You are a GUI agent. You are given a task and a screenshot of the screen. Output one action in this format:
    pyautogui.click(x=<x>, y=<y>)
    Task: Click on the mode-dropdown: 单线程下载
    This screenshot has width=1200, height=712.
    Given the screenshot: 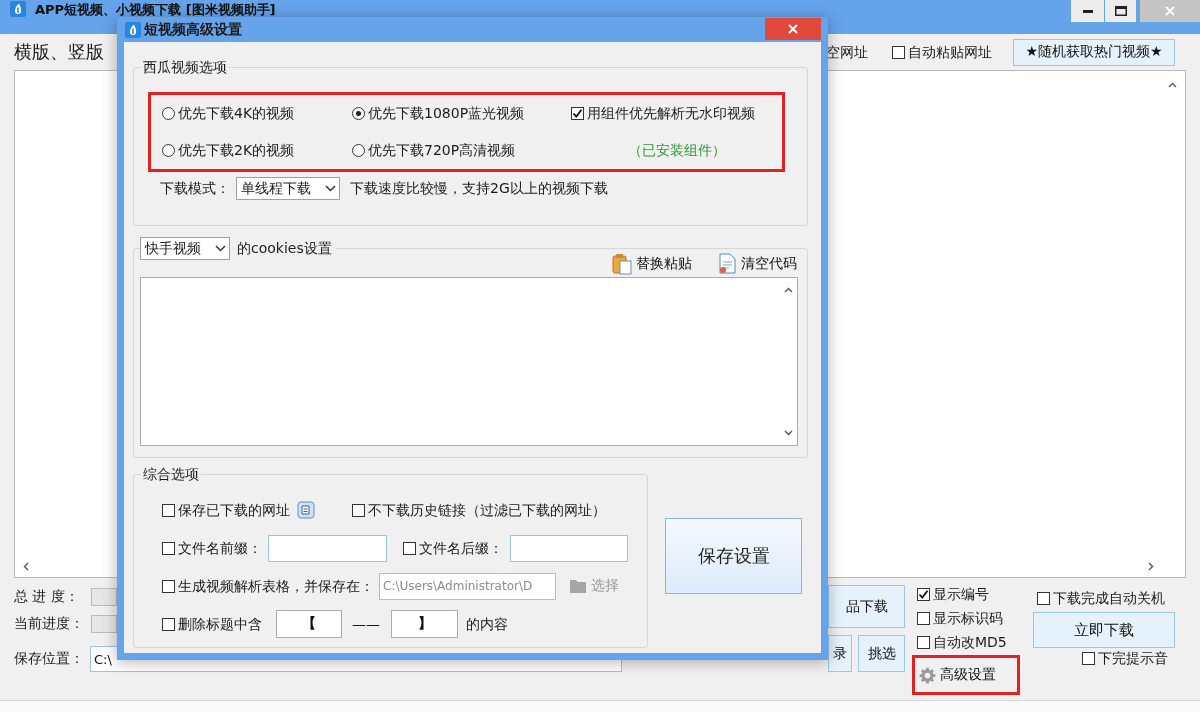 What is the action you would take?
    pyautogui.click(x=288, y=188)
    